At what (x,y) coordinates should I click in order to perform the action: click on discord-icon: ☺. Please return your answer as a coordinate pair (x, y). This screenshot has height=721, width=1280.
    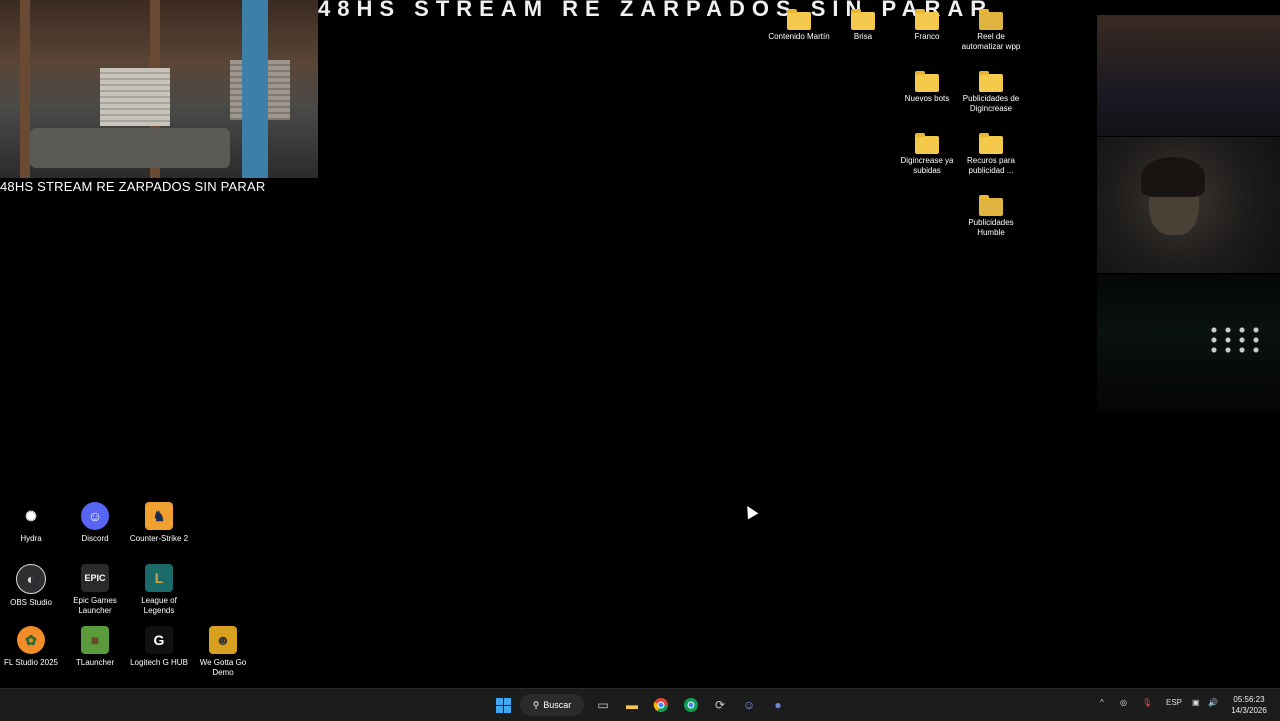
    Looking at the image, I should click on (95, 516).